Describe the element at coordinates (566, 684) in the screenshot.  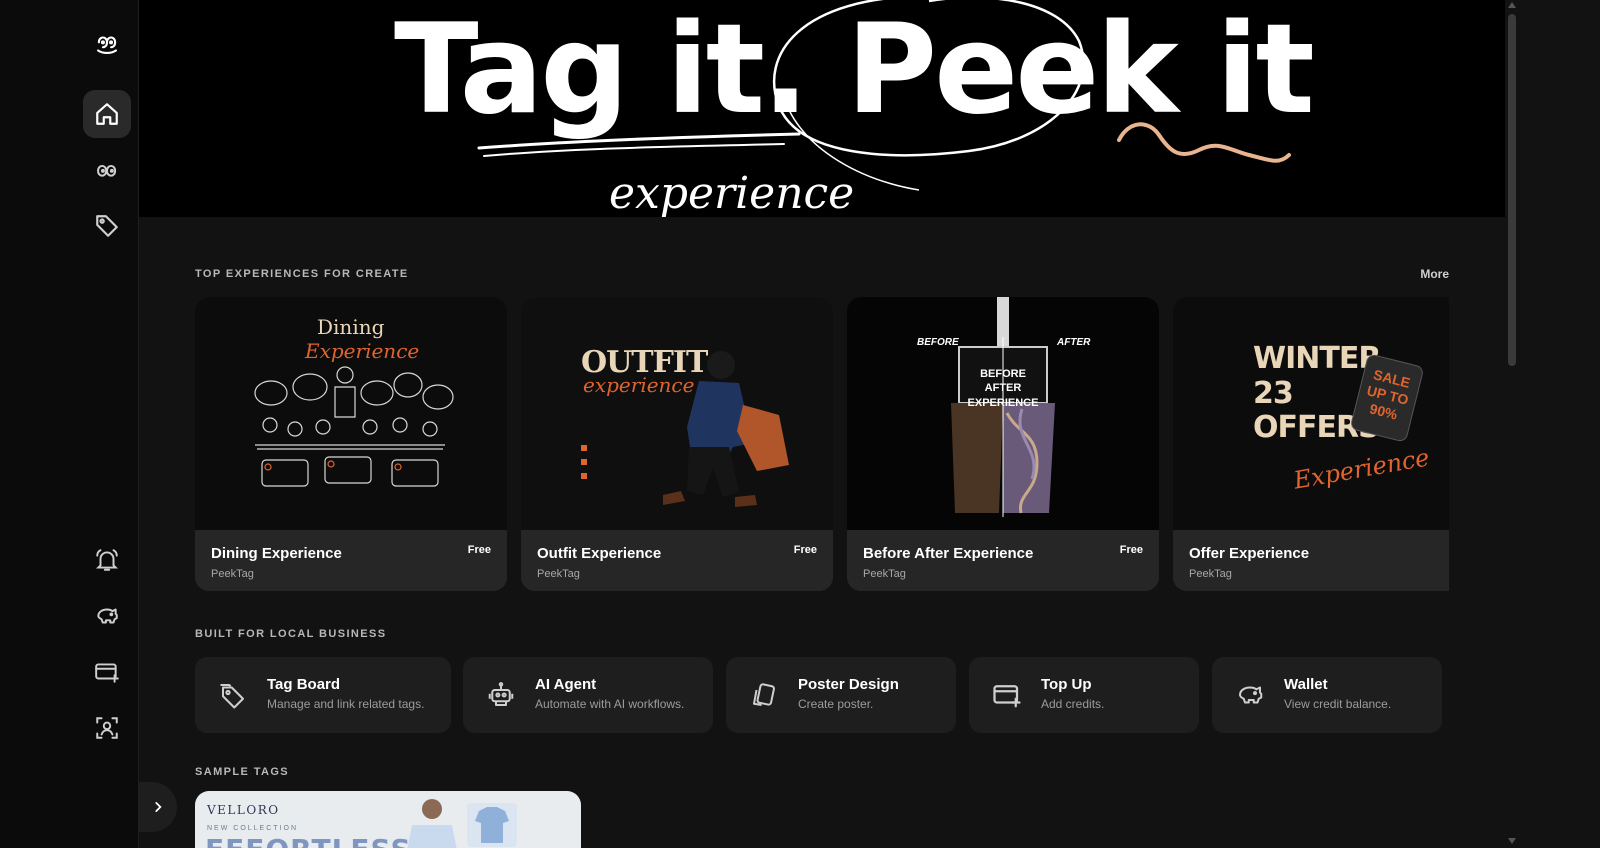
I see `biz-title: AI Agent` at that location.